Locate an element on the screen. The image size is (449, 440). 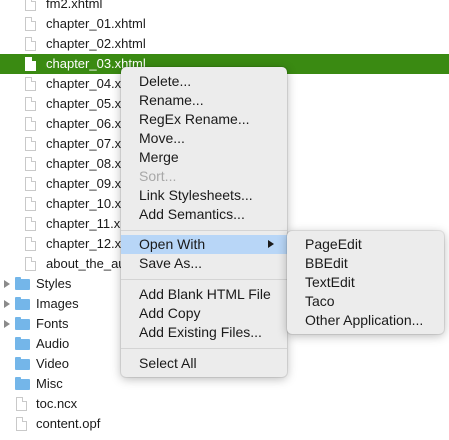
file-row: chapter_02.xhtml is located at coordinates (224, 44).